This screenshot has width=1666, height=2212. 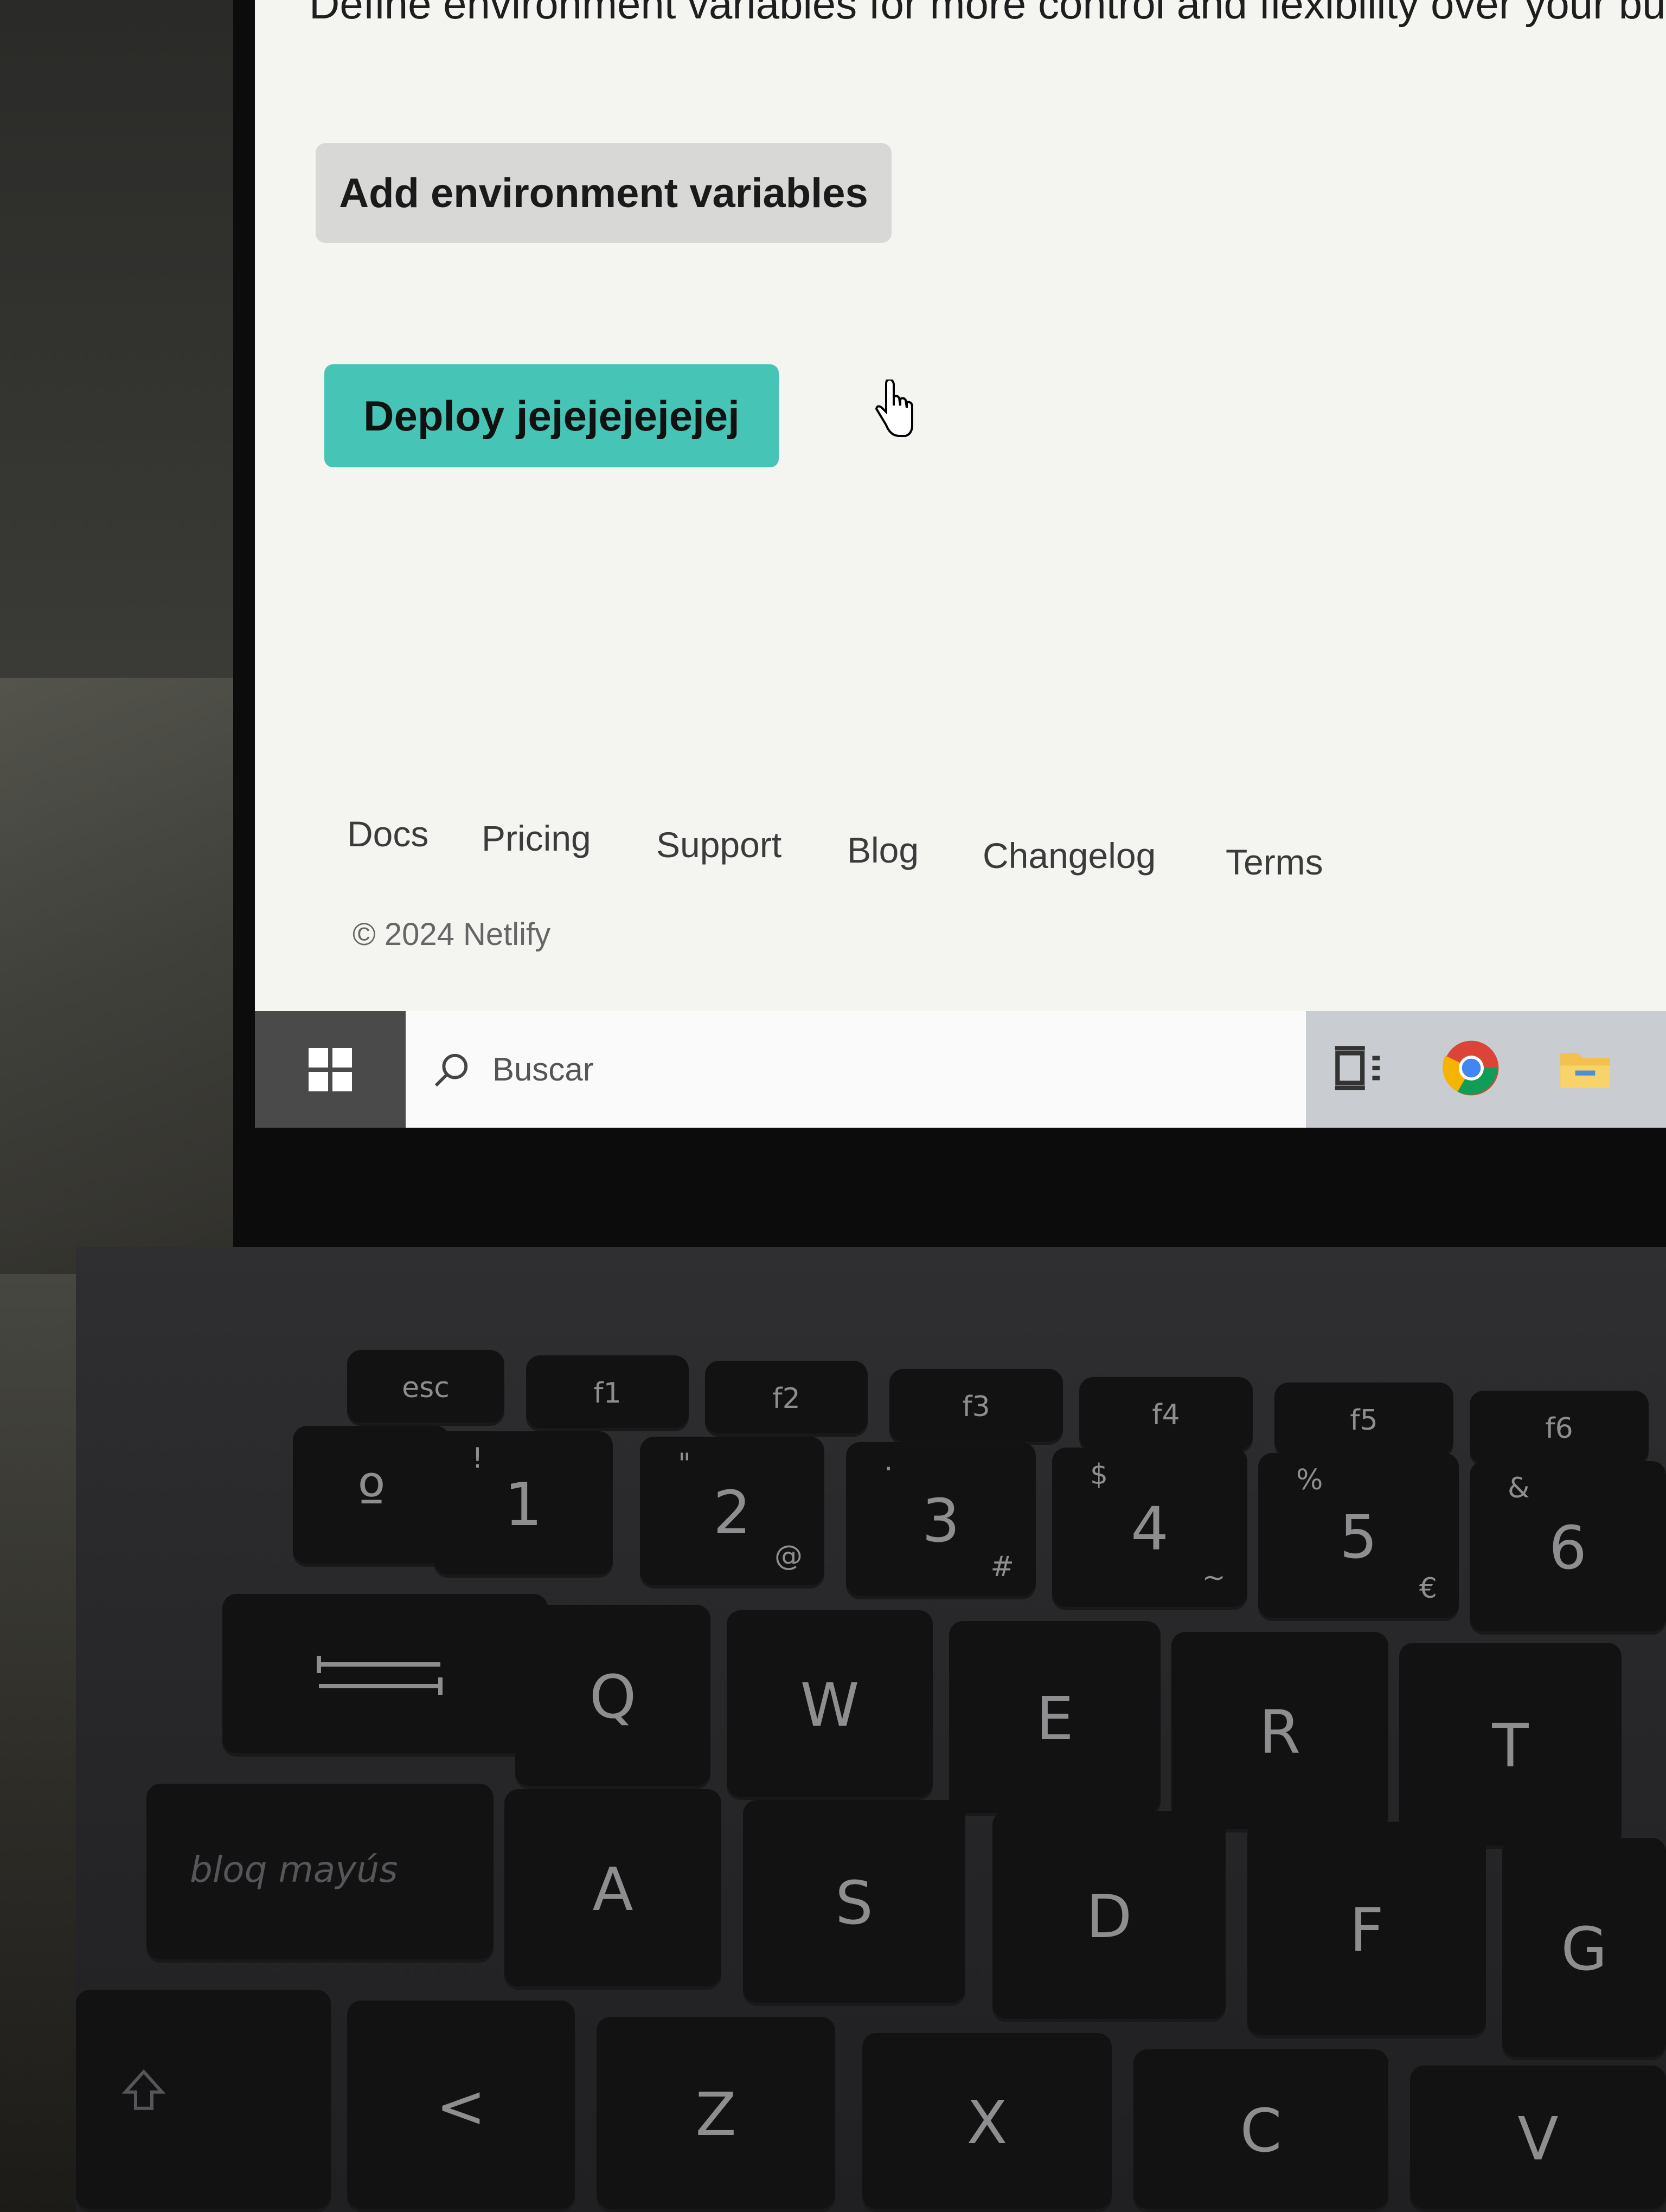 I want to click on footer-link-changelog: Changelog, so click(x=1069, y=855).